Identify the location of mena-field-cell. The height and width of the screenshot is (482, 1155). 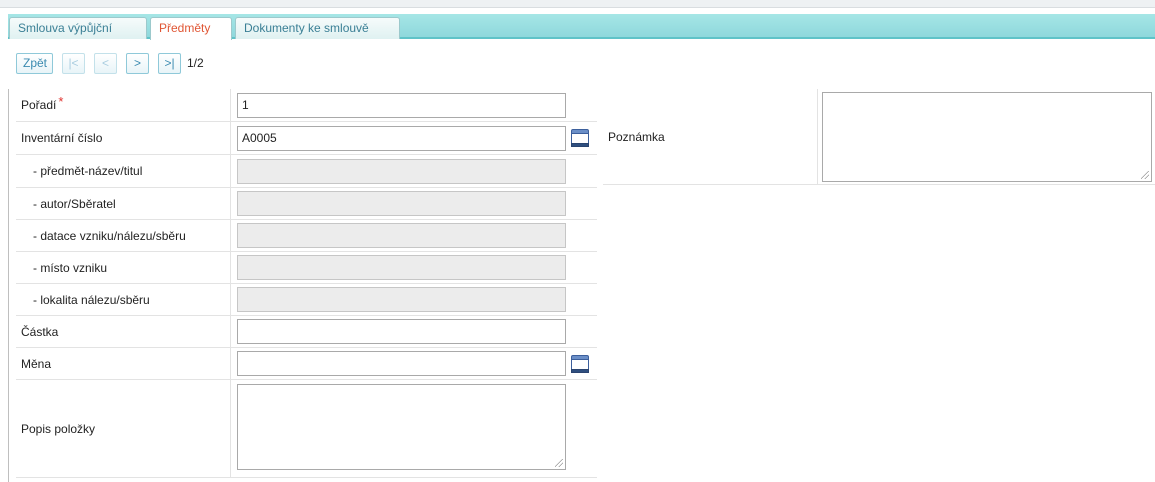
(414, 363).